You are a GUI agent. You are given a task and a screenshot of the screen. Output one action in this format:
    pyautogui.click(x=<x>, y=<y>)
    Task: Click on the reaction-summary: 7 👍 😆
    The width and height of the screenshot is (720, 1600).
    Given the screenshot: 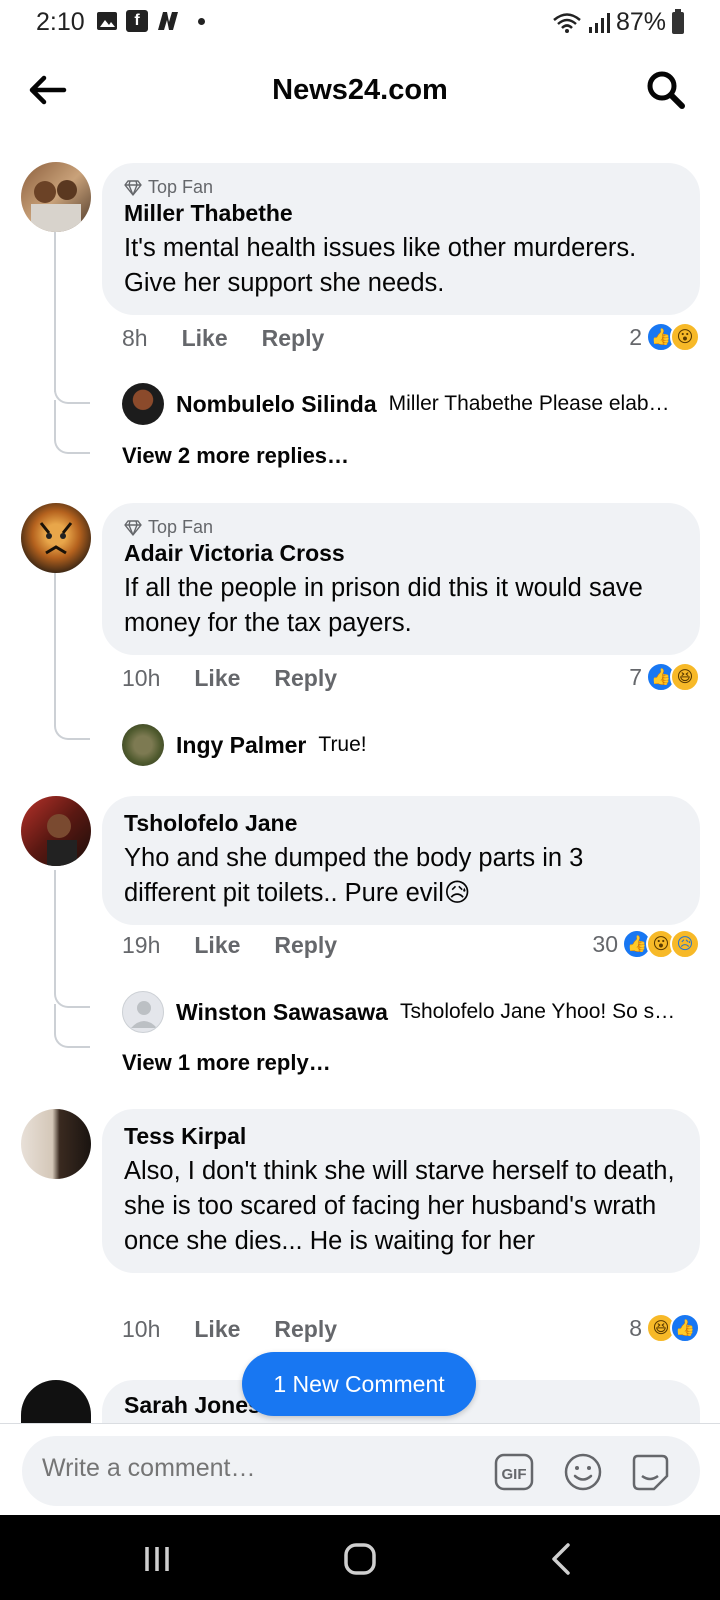 What is the action you would take?
    pyautogui.click(x=664, y=677)
    